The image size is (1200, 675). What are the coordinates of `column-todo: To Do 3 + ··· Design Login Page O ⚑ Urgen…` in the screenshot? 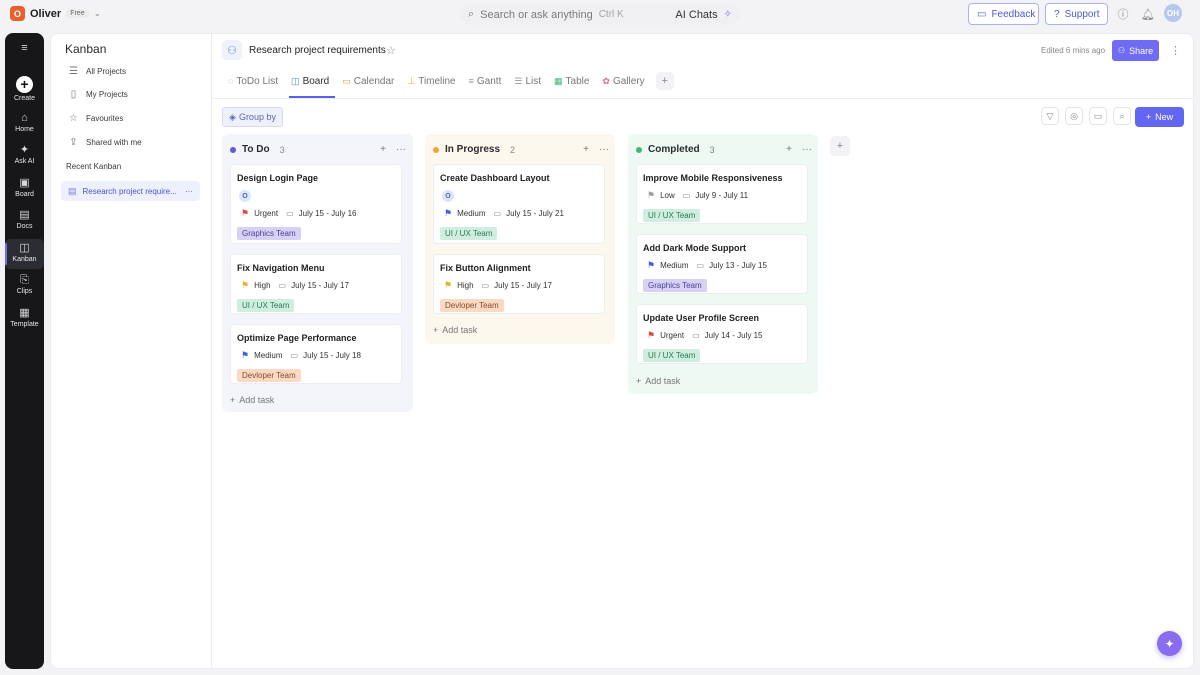 It's located at (317, 273).